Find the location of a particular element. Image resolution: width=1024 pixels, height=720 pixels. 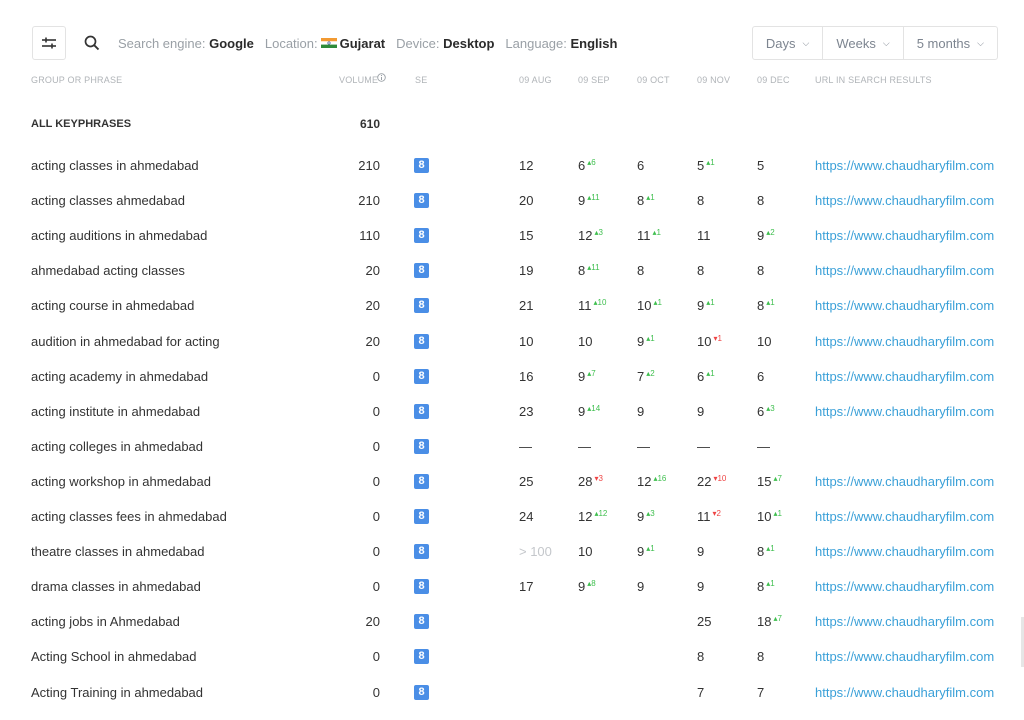

table-row: acting colleges in ahmedabad 0 8 — — — — — is located at coordinates (512, 456).